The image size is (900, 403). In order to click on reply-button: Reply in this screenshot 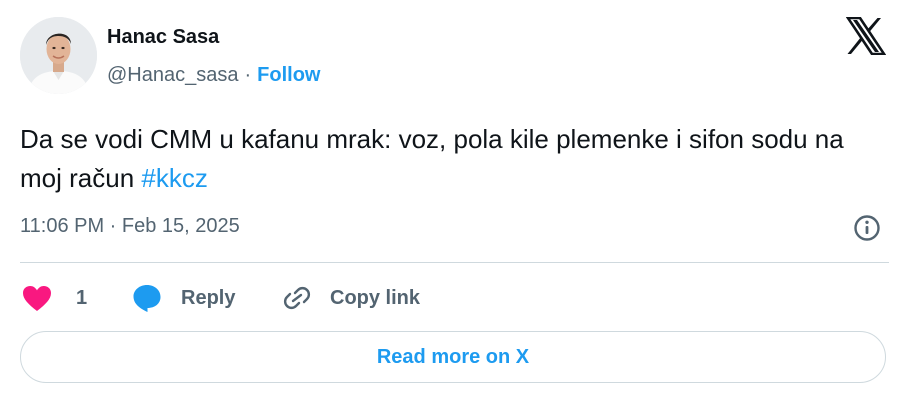, I will do `click(183, 298)`.